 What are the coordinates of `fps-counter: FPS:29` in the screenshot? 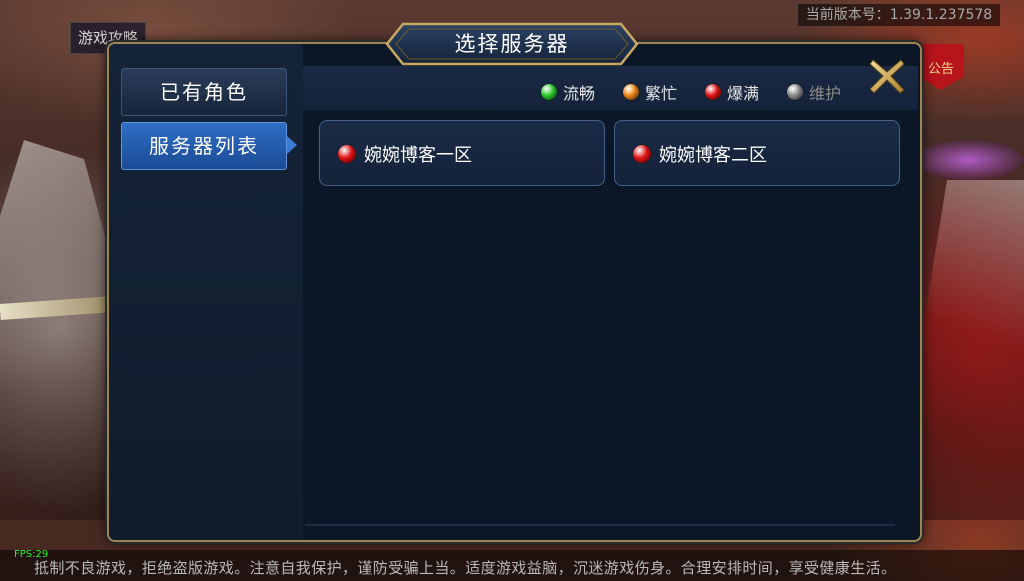 It's located at (31, 554).